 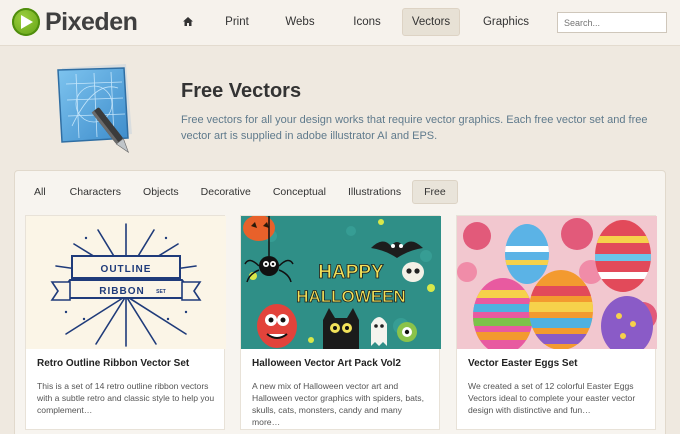 I want to click on nav-vectors: Vectors, so click(x=431, y=22).